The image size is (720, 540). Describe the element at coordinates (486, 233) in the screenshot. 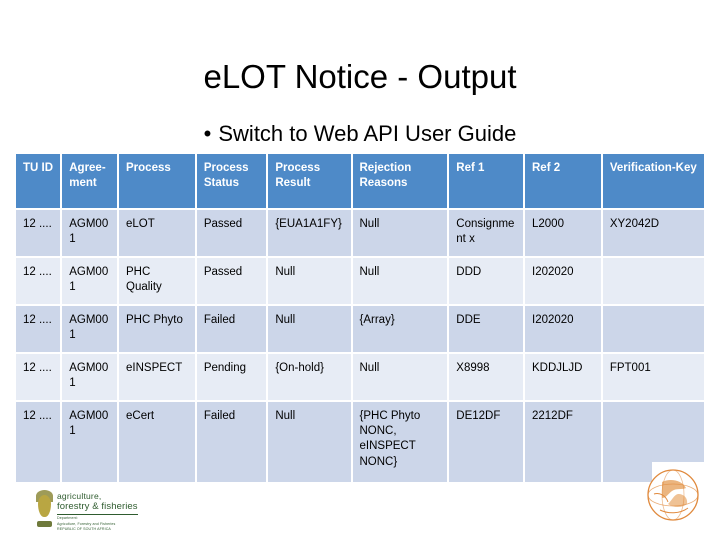

I see `cell-ref-1: Consignment x` at that location.